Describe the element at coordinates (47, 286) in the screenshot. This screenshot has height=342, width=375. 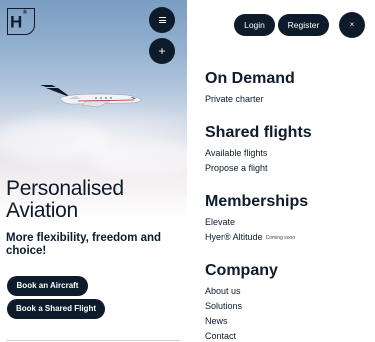
I see `book-aircraft-button: Book an Aircraft` at that location.